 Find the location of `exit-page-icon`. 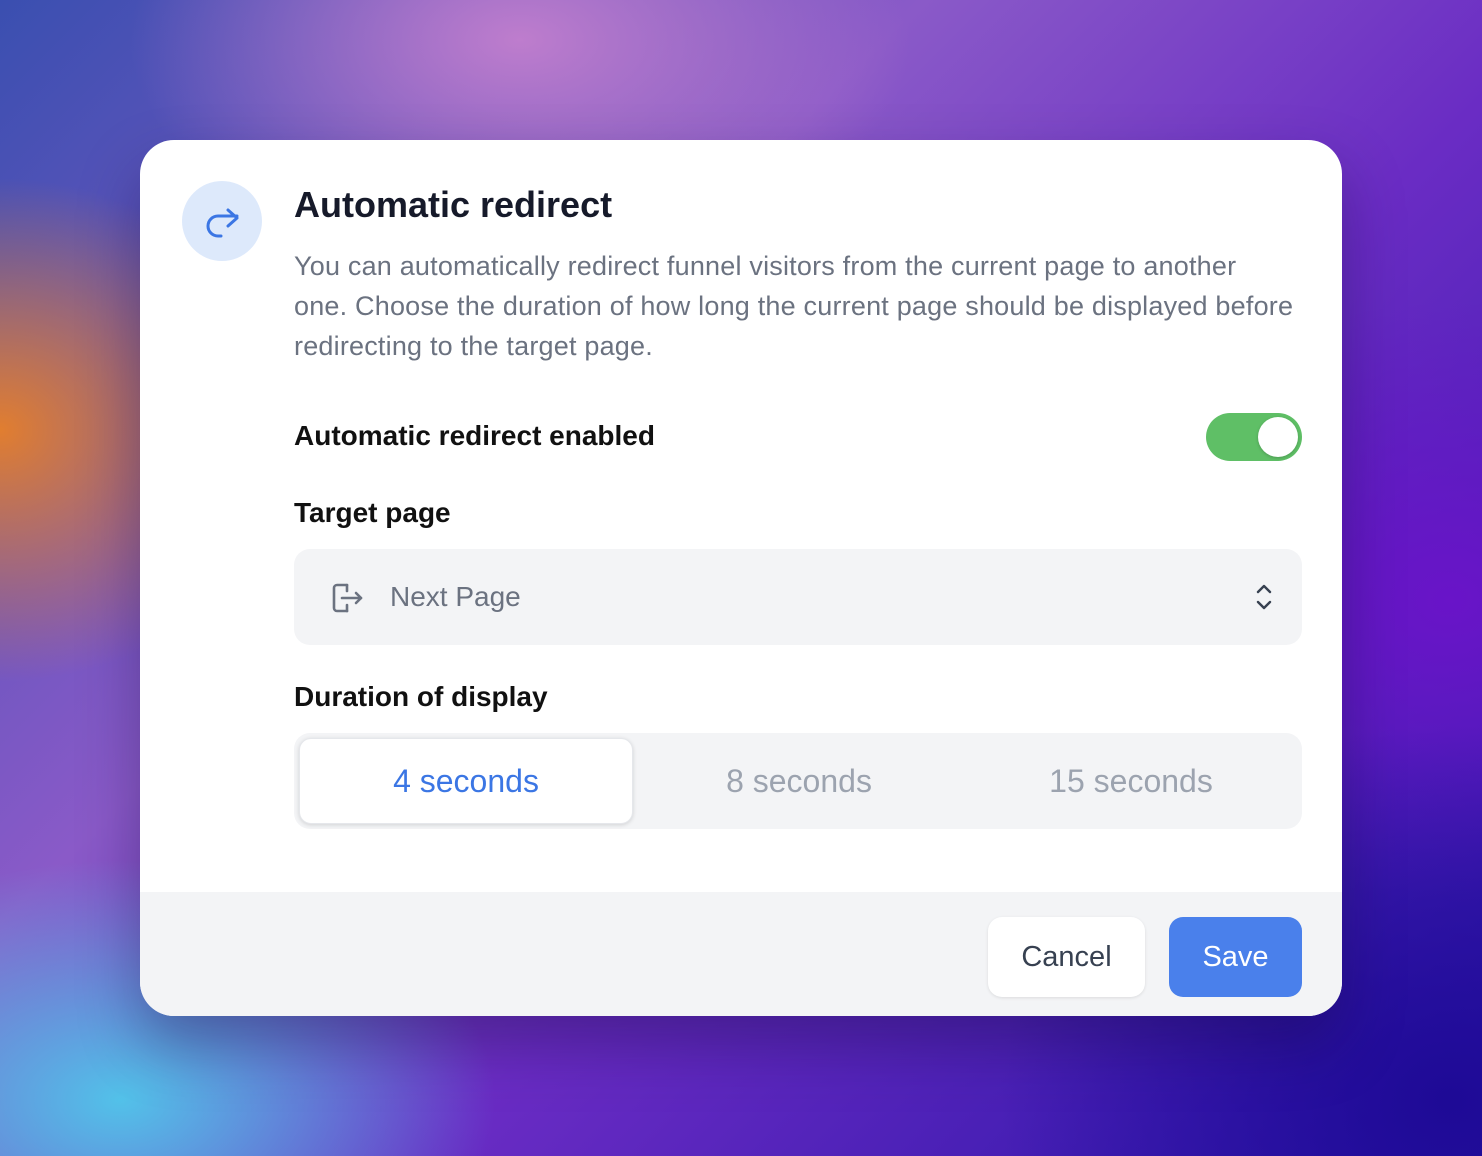

exit-page-icon is located at coordinates (347, 598).